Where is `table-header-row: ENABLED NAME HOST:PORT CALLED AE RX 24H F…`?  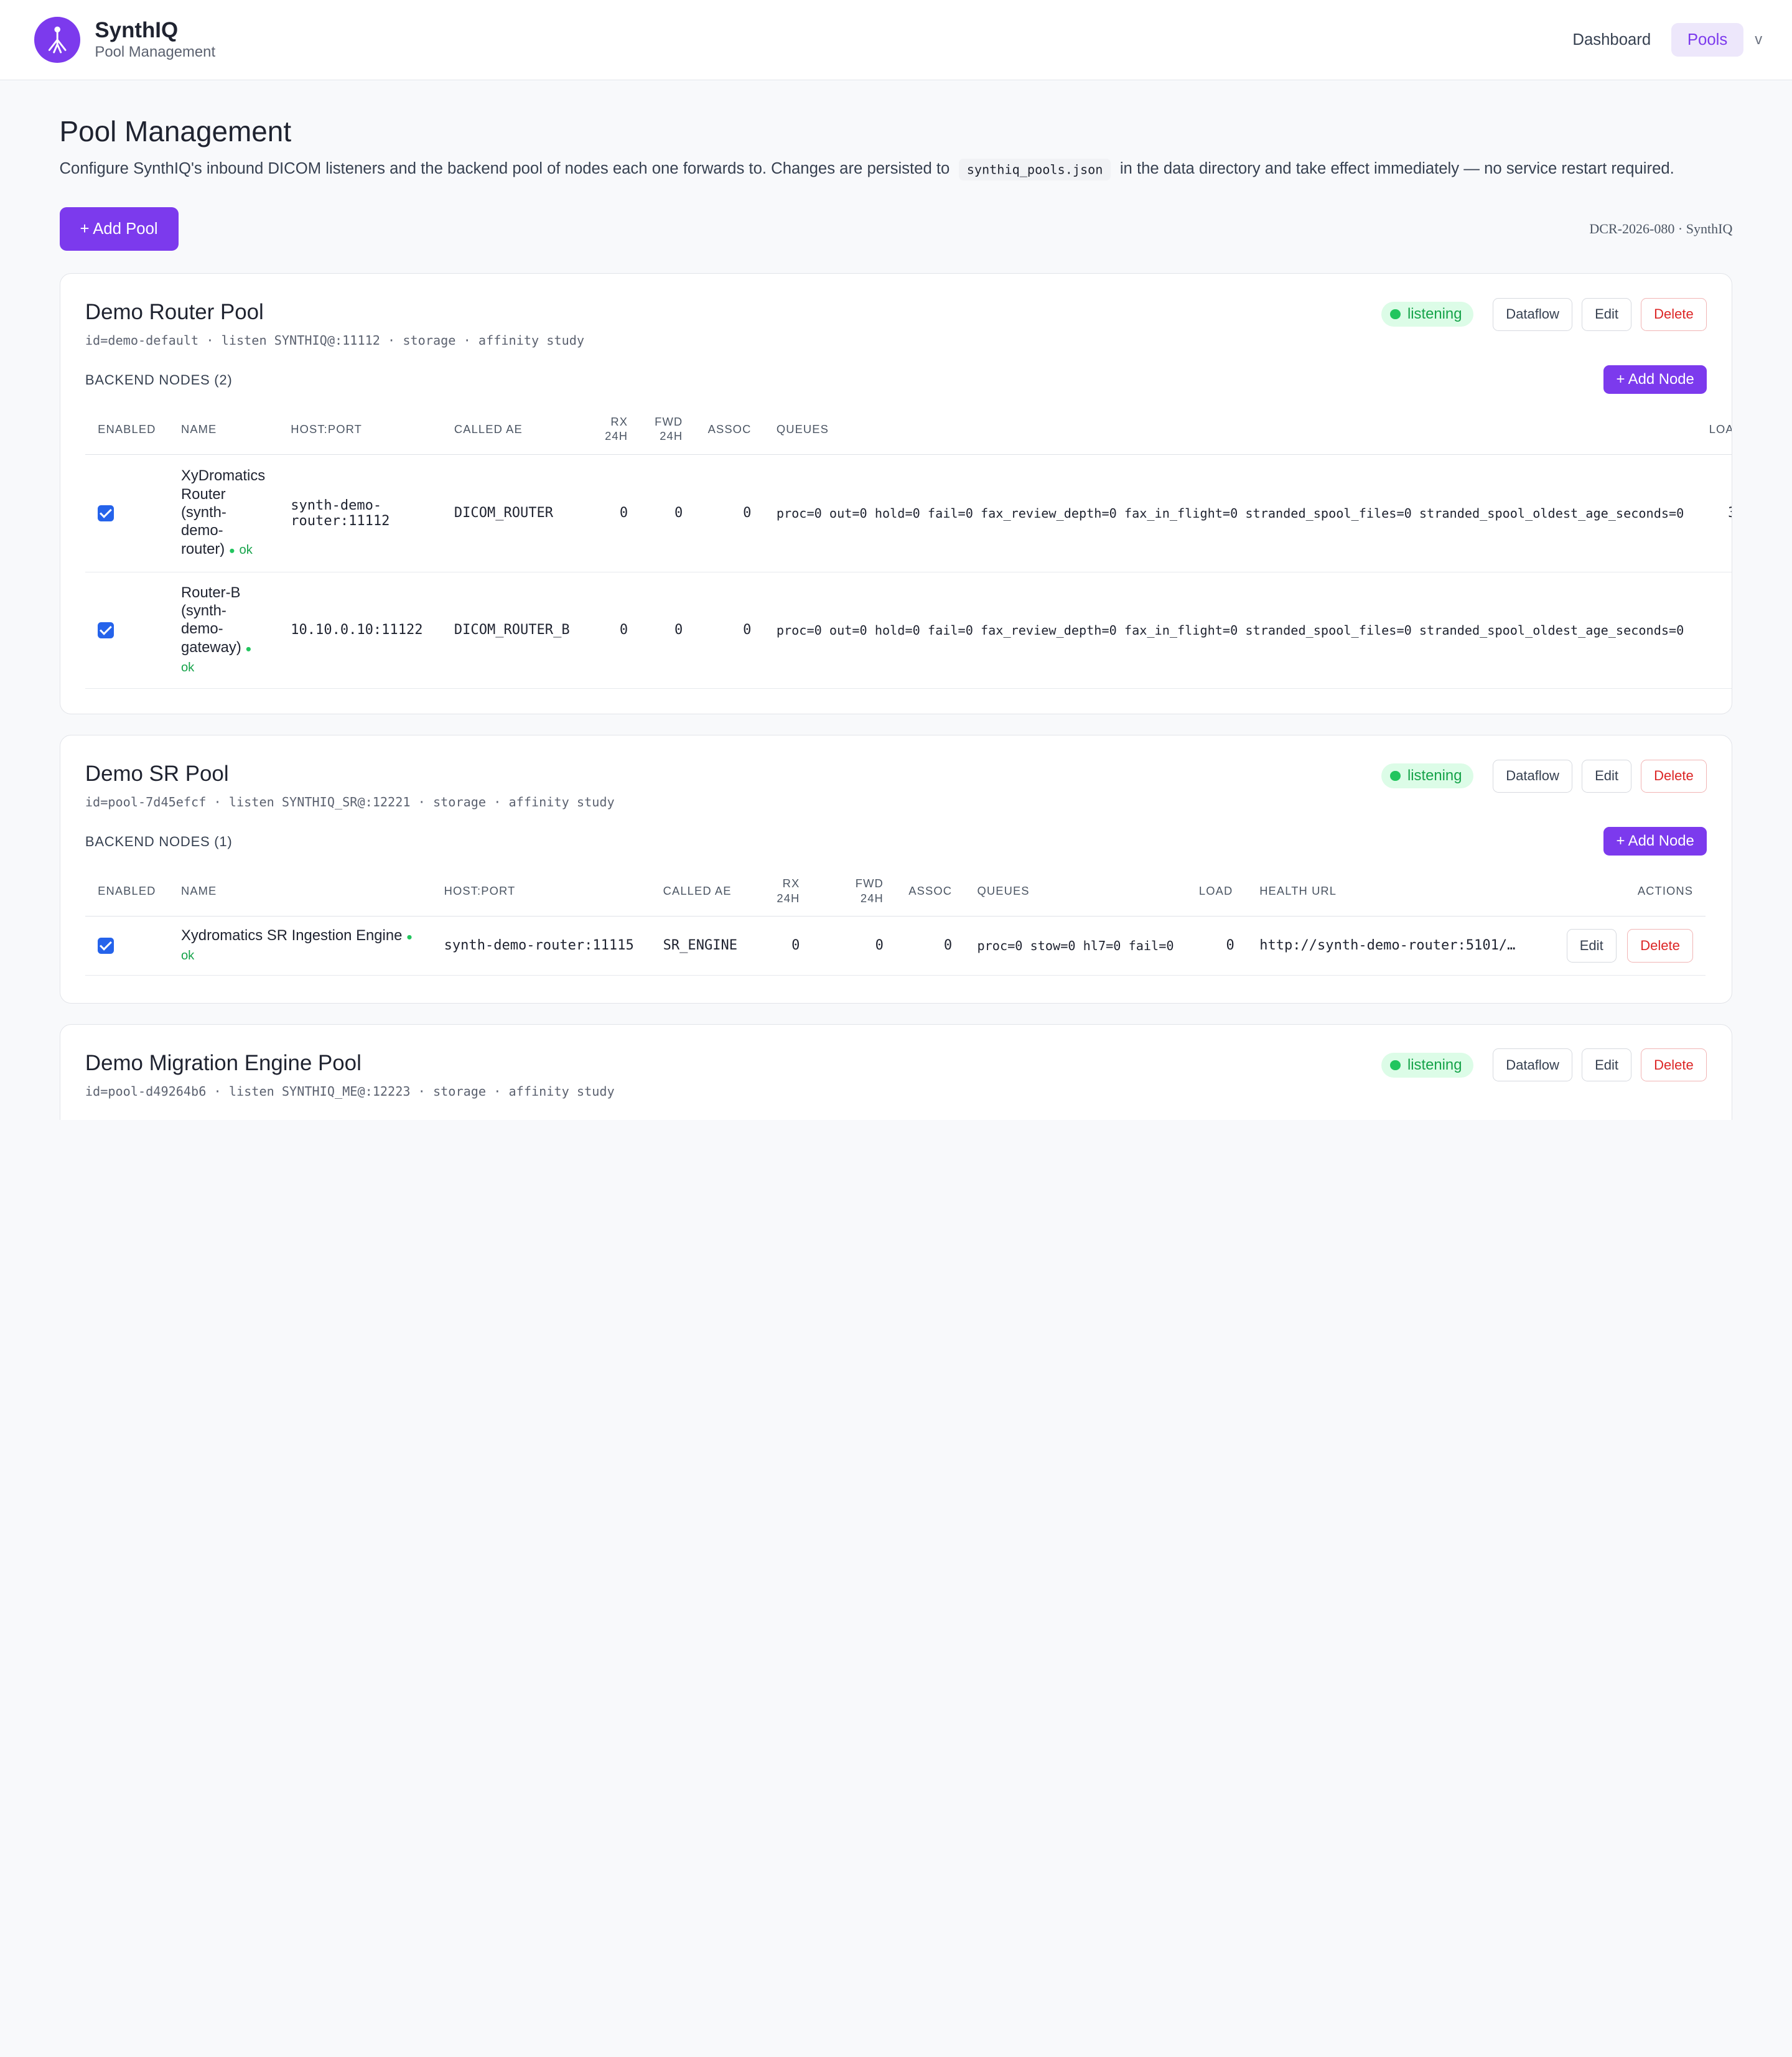 table-header-row: ENABLED NAME HOST:PORT CALLED AE RX 24H F… is located at coordinates (896, 891).